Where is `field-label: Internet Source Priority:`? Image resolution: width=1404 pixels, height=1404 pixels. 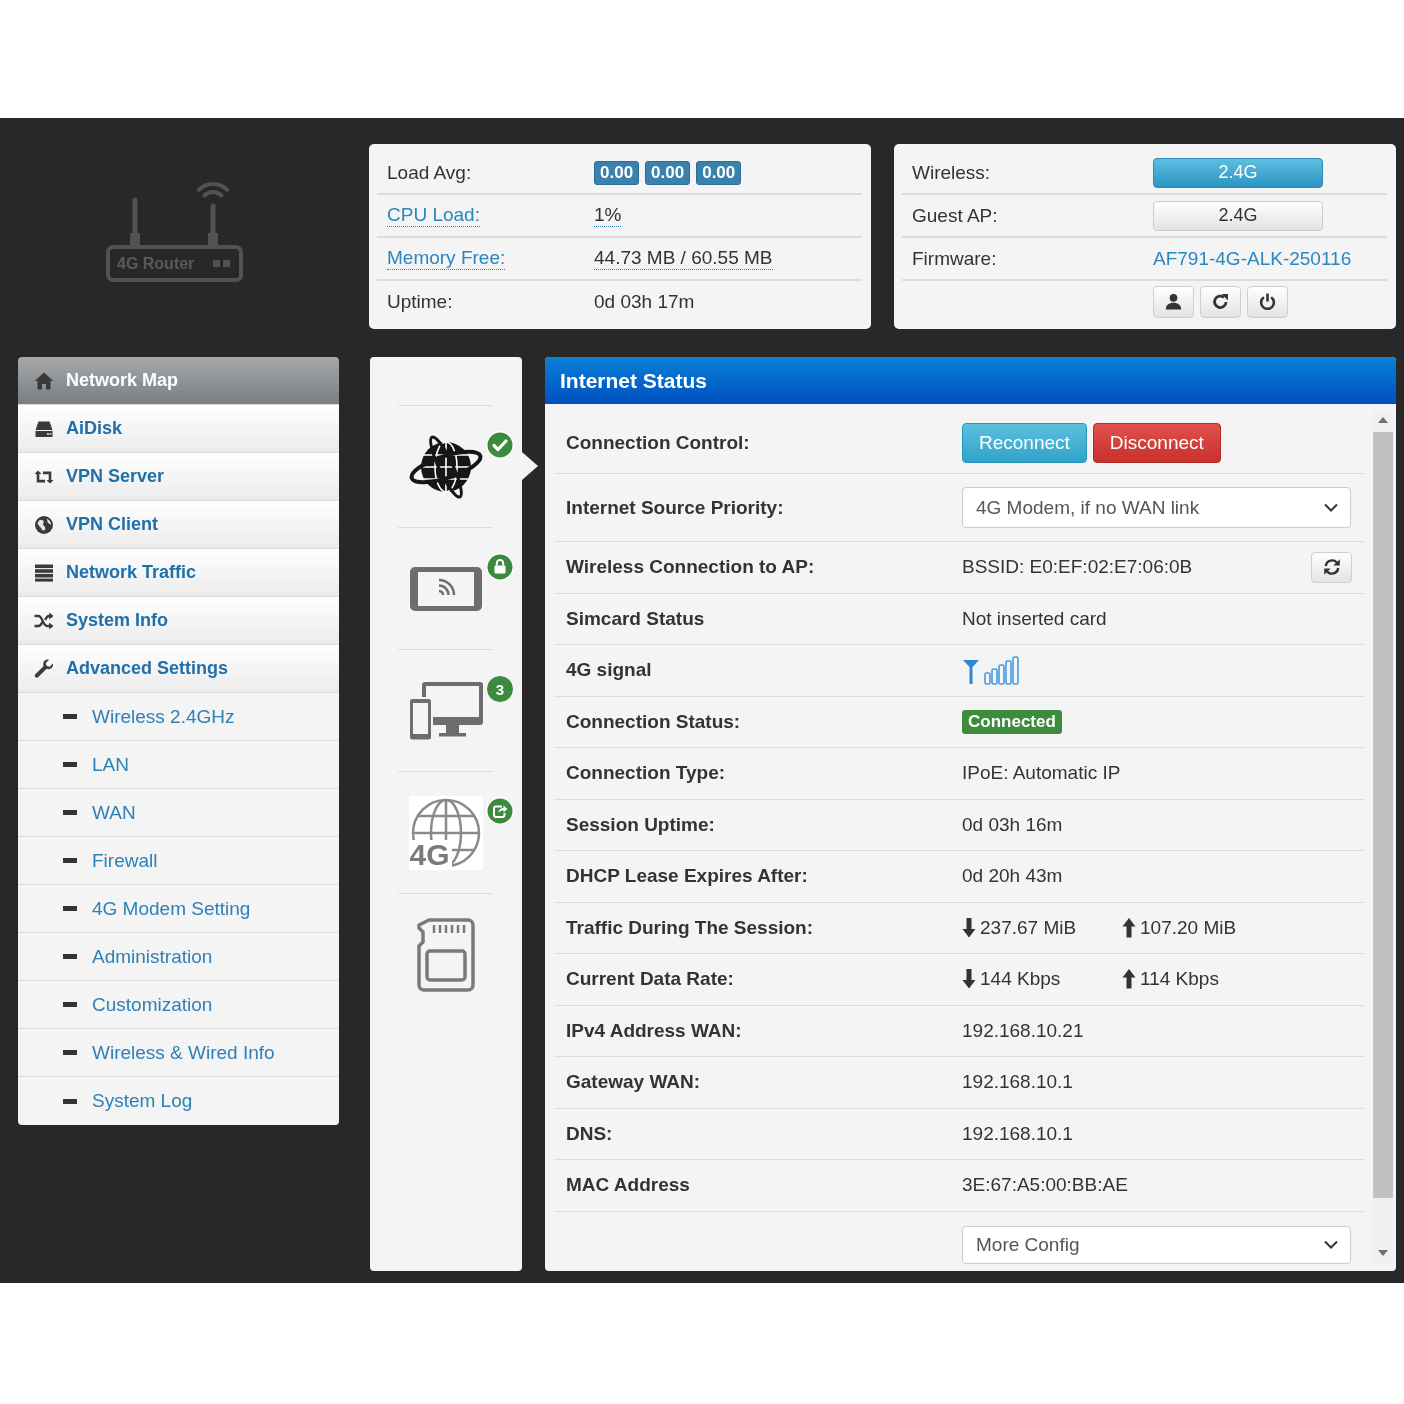 field-label: Internet Source Priority: is located at coordinates (675, 507).